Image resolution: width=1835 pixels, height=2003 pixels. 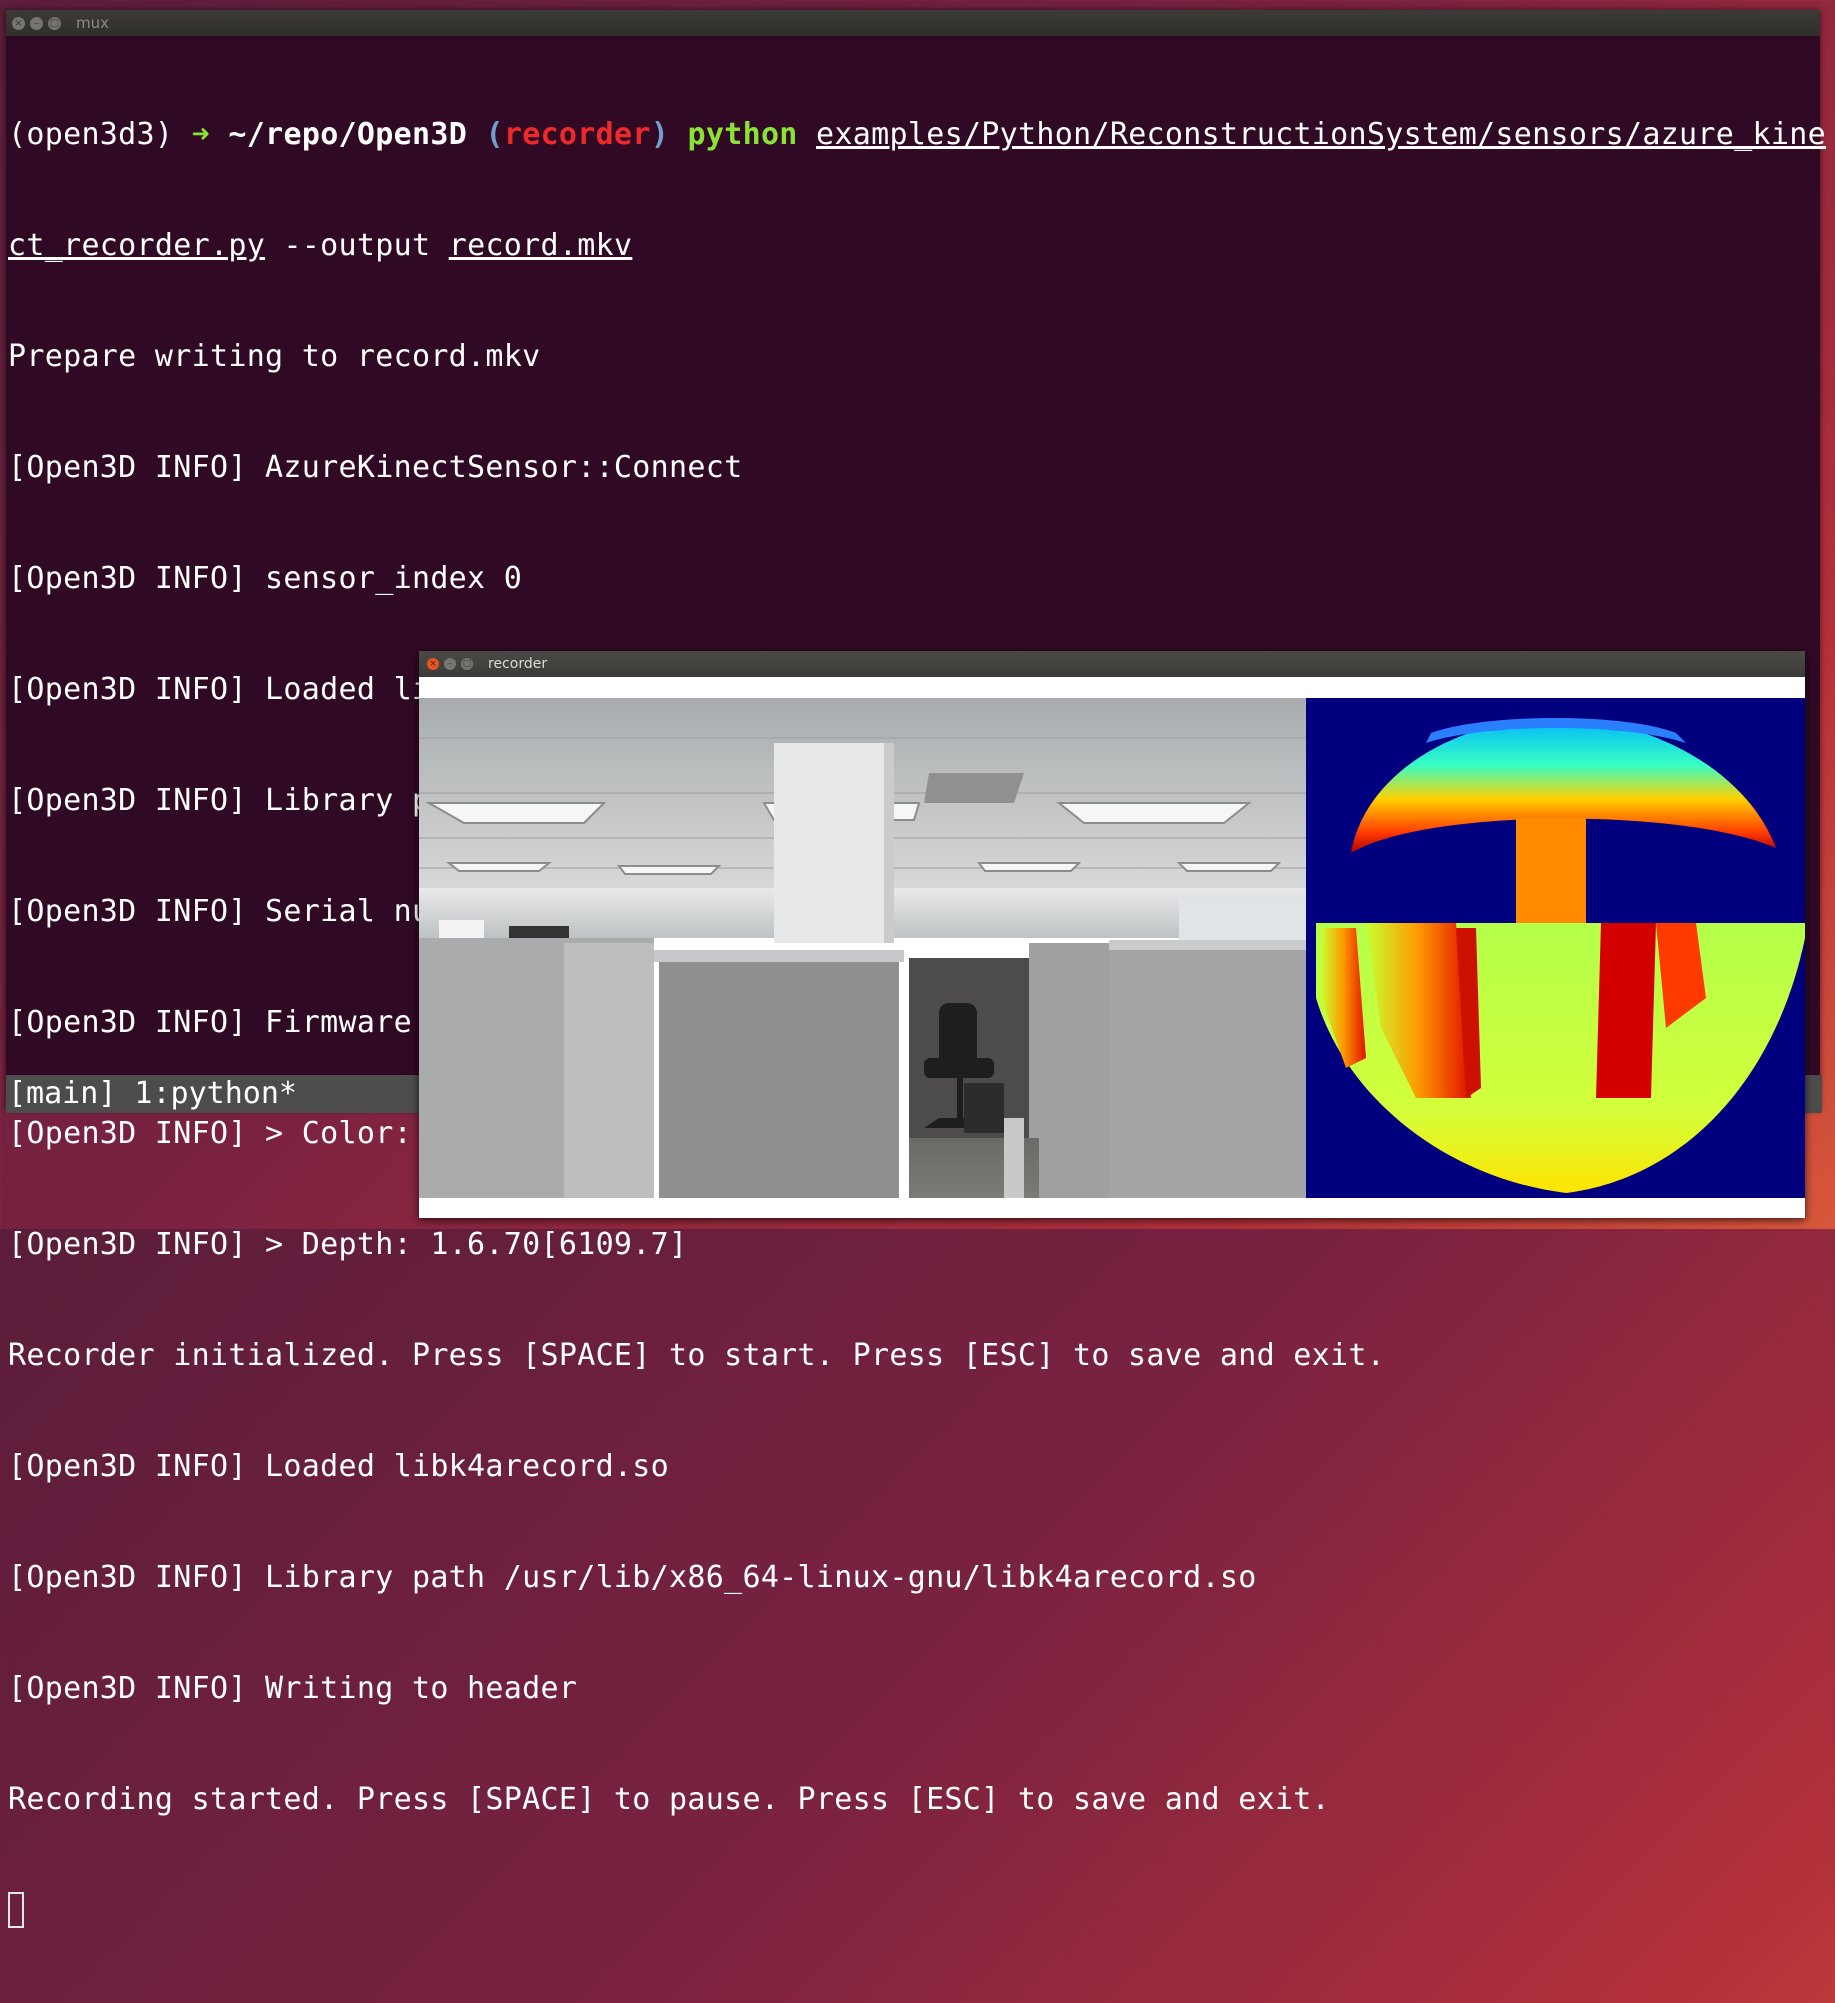 What do you see at coordinates (375, 467) in the screenshot?
I see `output-line: [Open3D INFO] AzureKinectSensor::Connect` at bounding box center [375, 467].